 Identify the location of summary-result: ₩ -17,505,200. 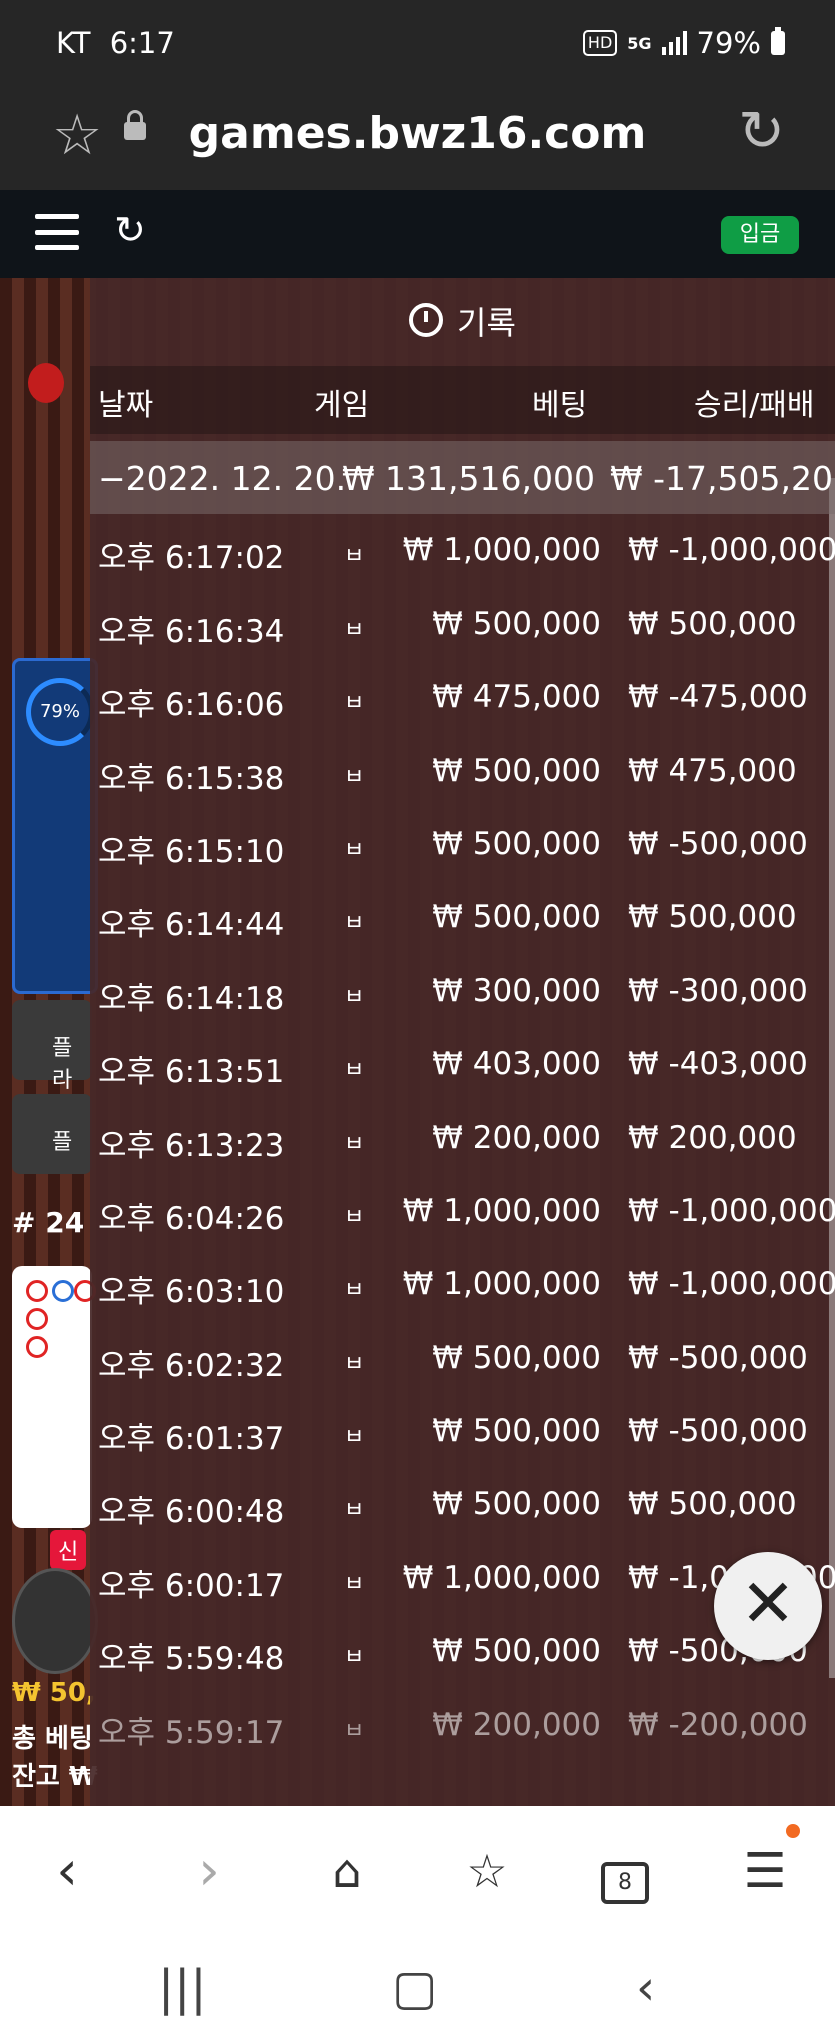
(722, 478).